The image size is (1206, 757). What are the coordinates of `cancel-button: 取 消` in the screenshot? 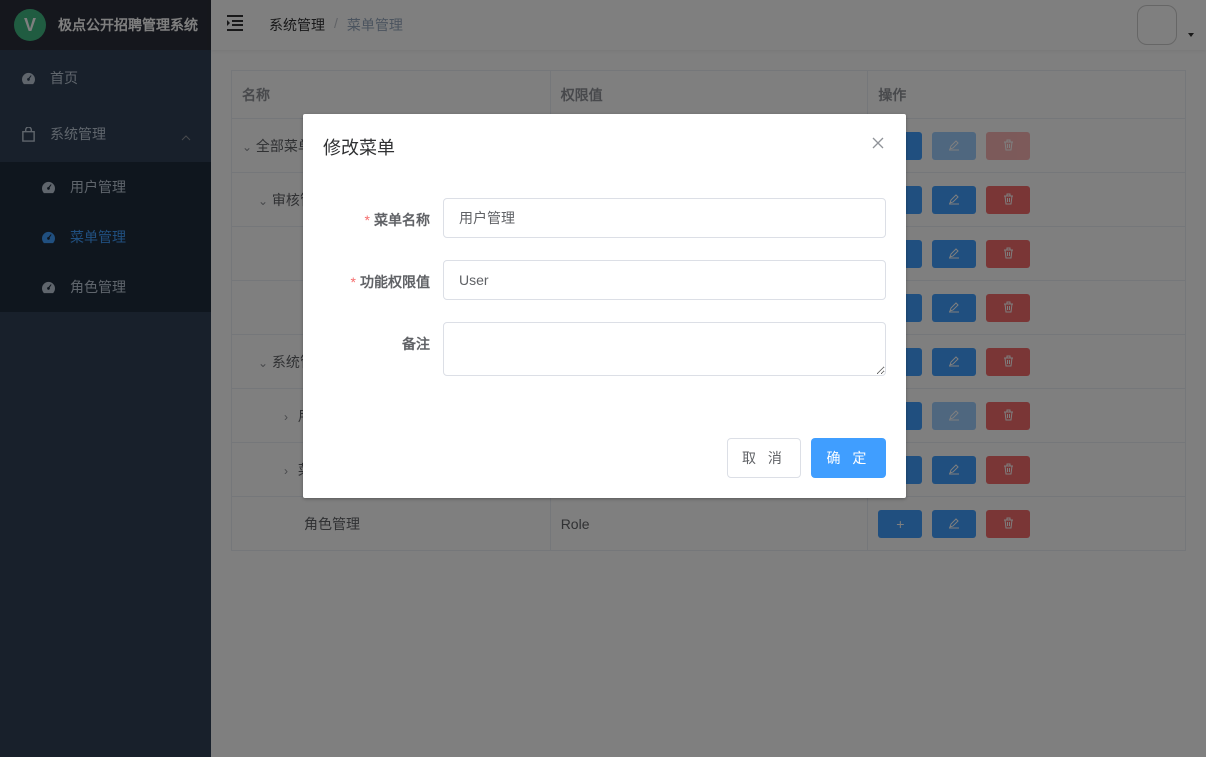 It's located at (764, 458).